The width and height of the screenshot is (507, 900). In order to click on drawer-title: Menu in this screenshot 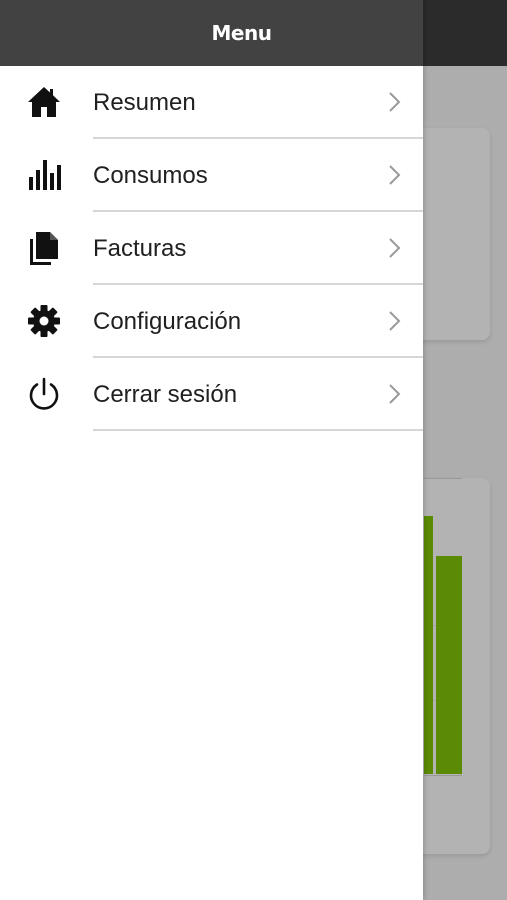, I will do `click(241, 33)`.